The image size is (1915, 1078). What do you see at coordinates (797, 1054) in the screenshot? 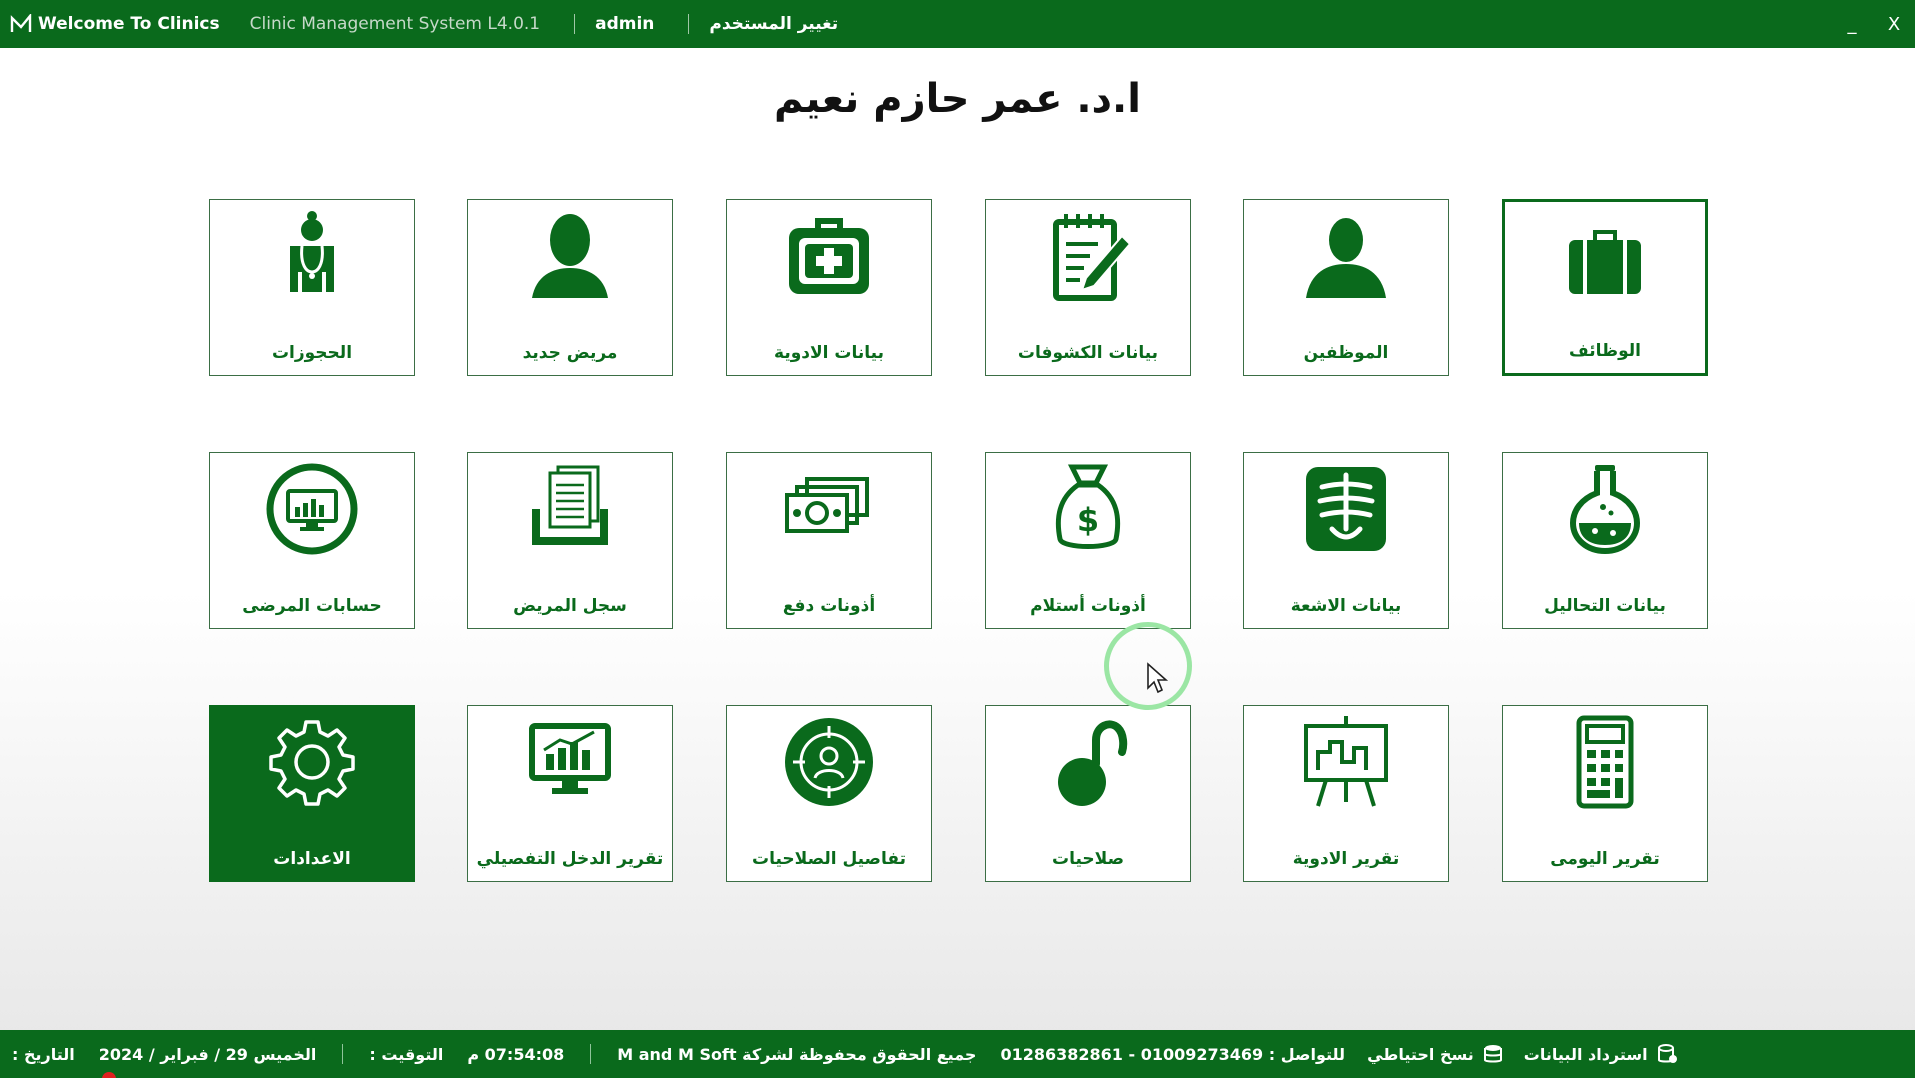
I see `copyright-text: جميع الحقوق محفوظة لشركة M and M Soft` at bounding box center [797, 1054].